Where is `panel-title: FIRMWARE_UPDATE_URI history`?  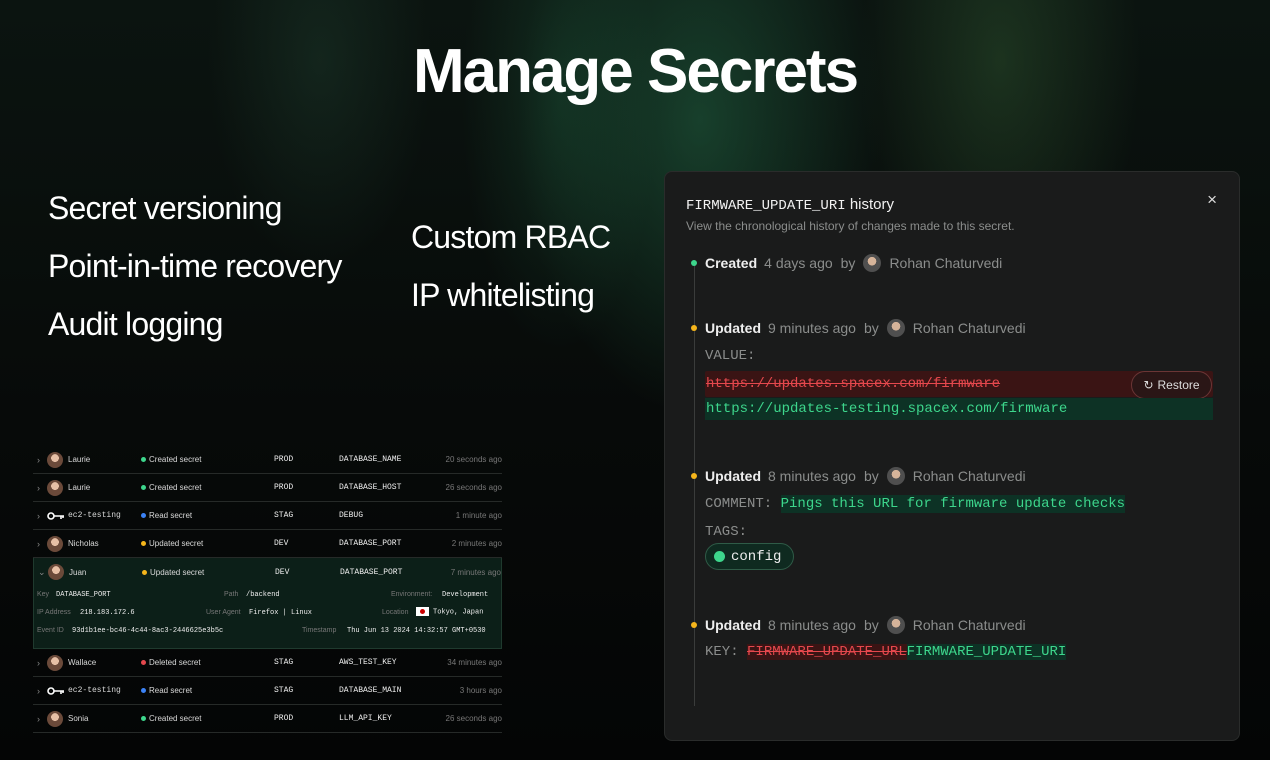
panel-title: FIRMWARE_UPDATE_URI history is located at coordinates (790, 205).